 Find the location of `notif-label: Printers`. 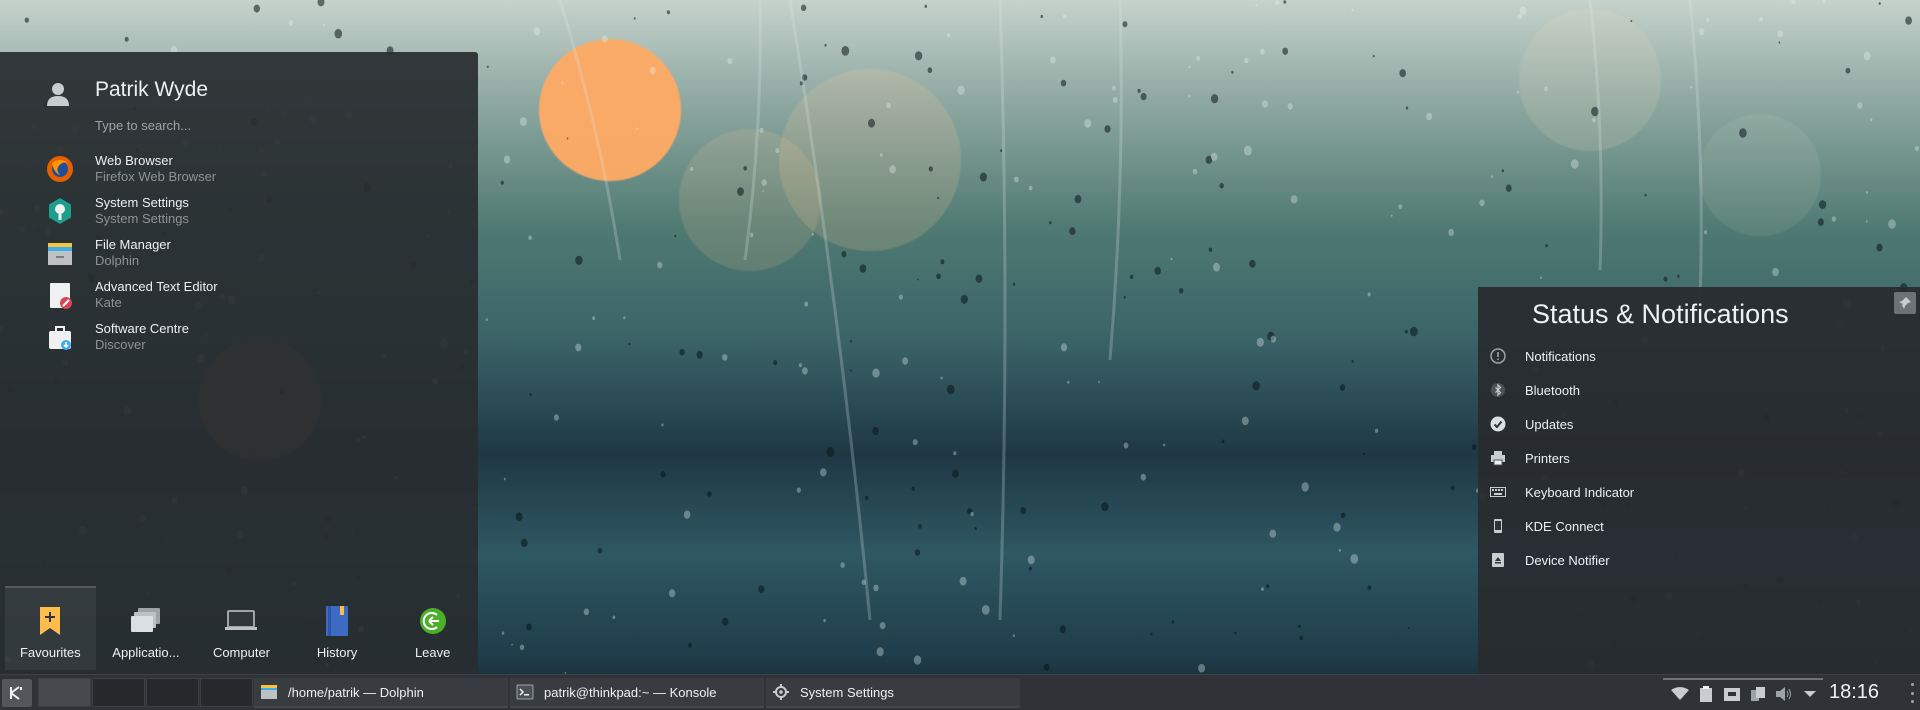

notif-label: Printers is located at coordinates (1547, 458).